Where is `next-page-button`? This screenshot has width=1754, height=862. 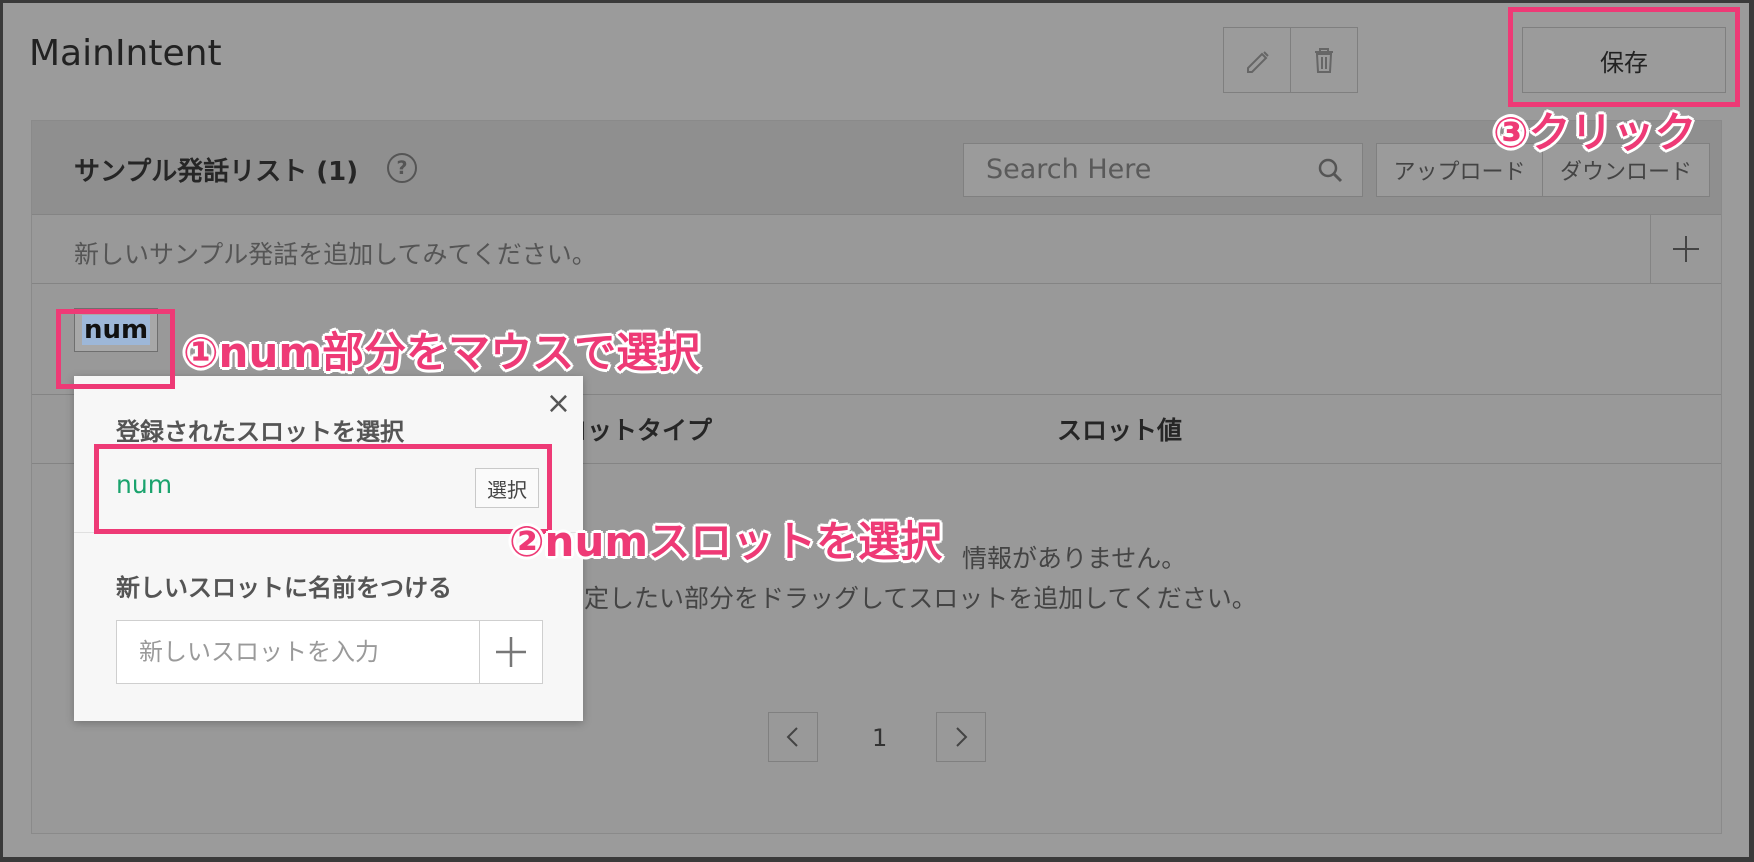
next-page-button is located at coordinates (961, 737).